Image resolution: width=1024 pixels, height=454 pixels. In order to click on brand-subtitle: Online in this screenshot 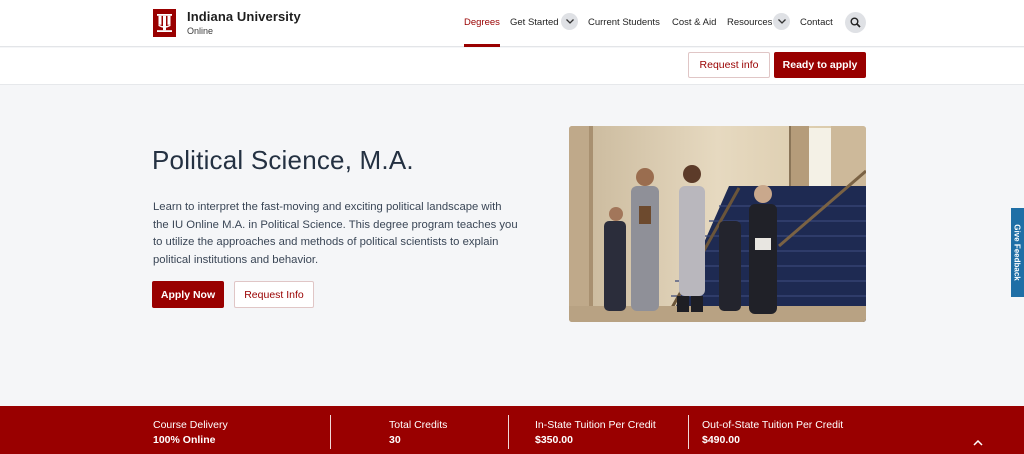, I will do `click(200, 31)`.